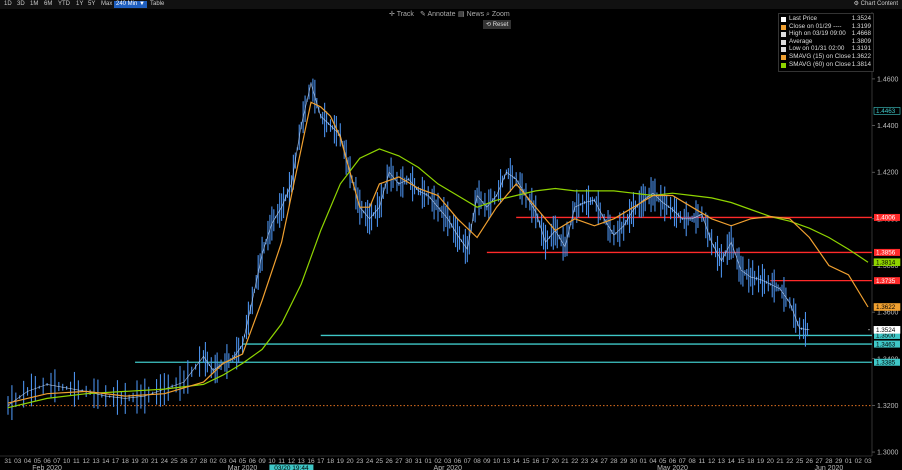  Describe the element at coordinates (888, 126) in the screenshot. I see `y-tick-label: 1.4400` at that location.